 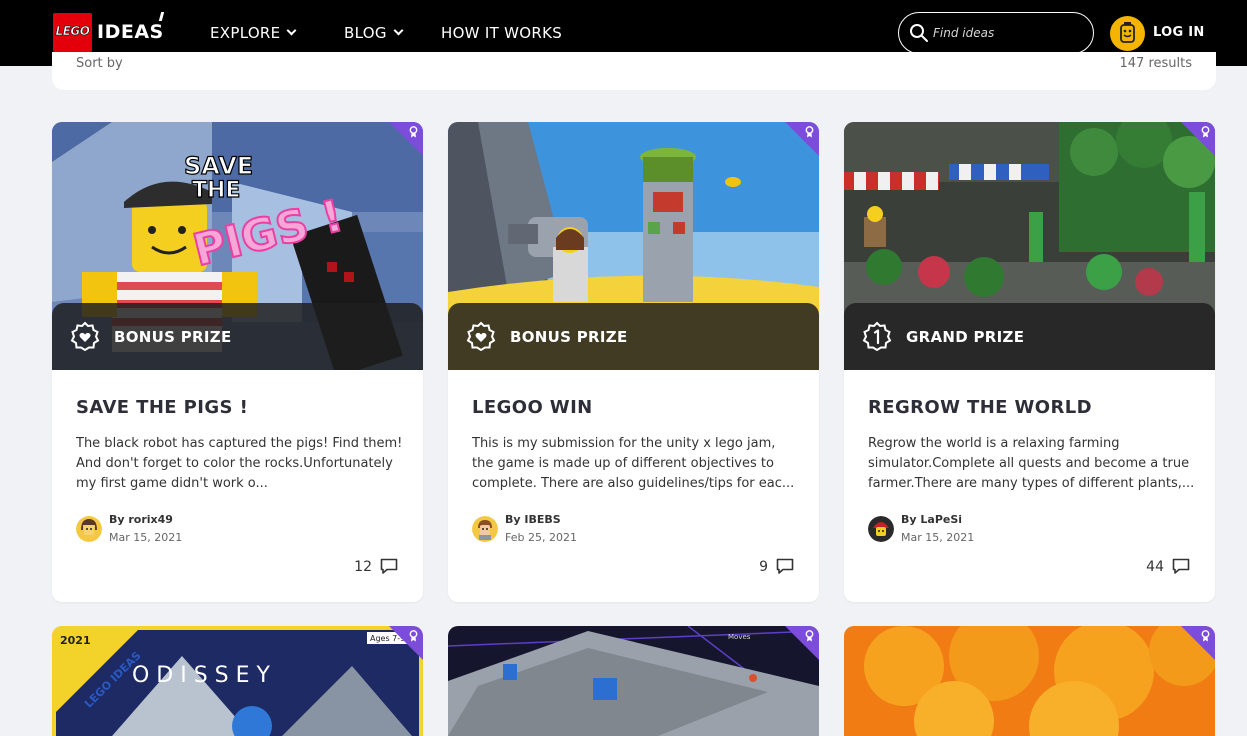 I want to click on user-avatar-button, so click(x=1127, y=33).